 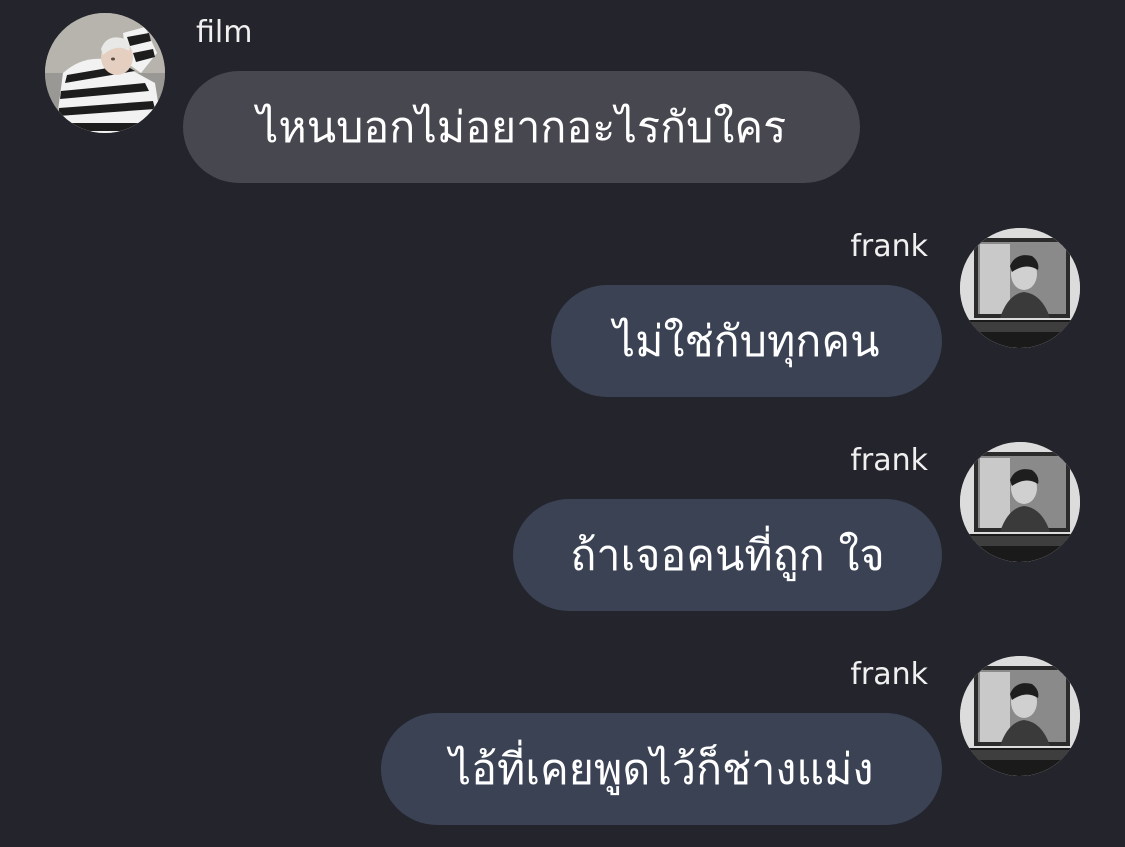 I want to click on film-profile-photo-icon, so click(x=105, y=73).